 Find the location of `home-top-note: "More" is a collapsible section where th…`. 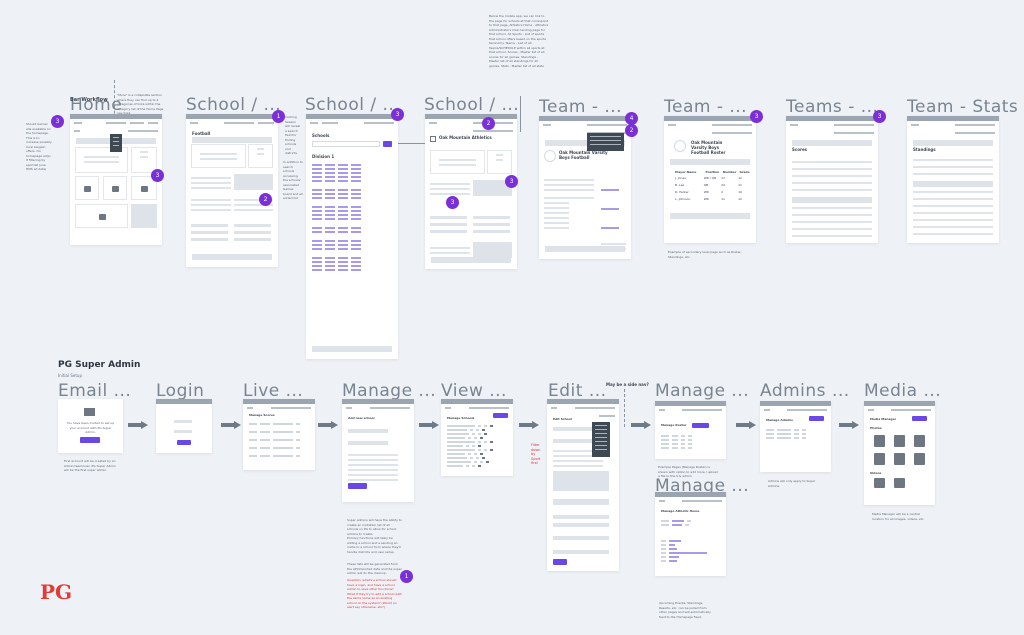

home-top-note: "More" is a collapsible section where th… is located at coordinates (140, 104).